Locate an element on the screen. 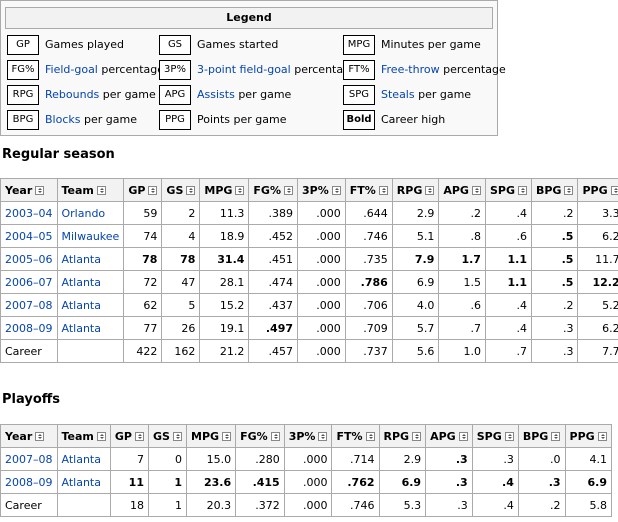 The height and width of the screenshot is (522, 618). cell-gs: 26 is located at coordinates (181, 328).